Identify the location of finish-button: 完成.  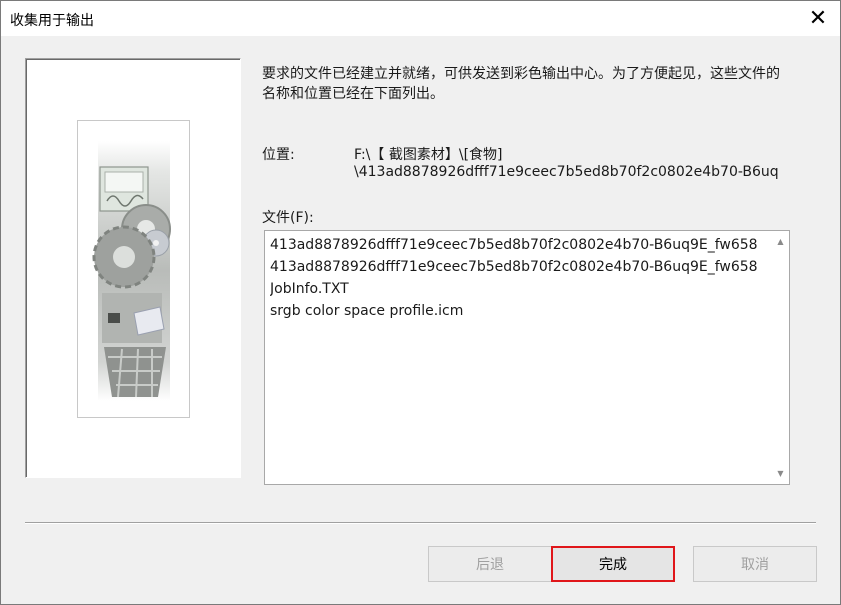
(613, 564).